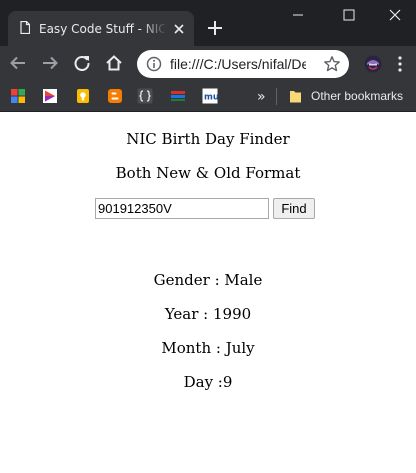 Image resolution: width=416 pixels, height=473 pixels. What do you see at coordinates (276, 96) in the screenshot?
I see `bookmarks-separator` at bounding box center [276, 96].